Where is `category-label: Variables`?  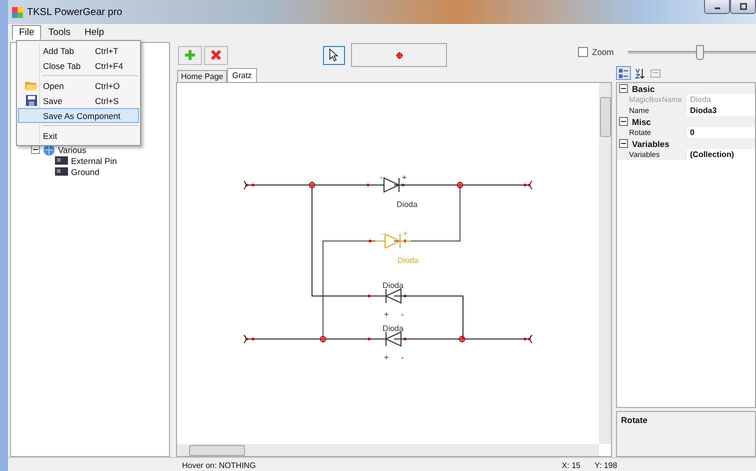 category-label: Variables is located at coordinates (651, 143).